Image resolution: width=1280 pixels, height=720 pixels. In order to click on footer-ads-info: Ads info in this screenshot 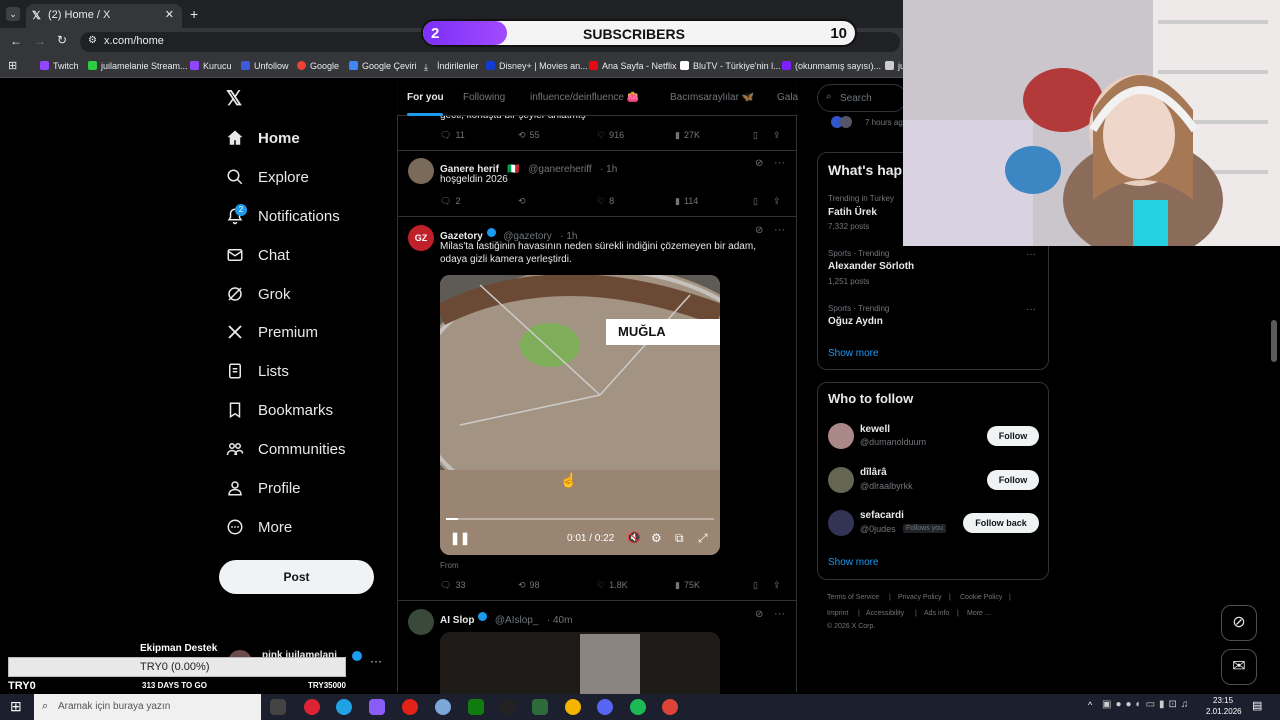, I will do `click(936, 613)`.